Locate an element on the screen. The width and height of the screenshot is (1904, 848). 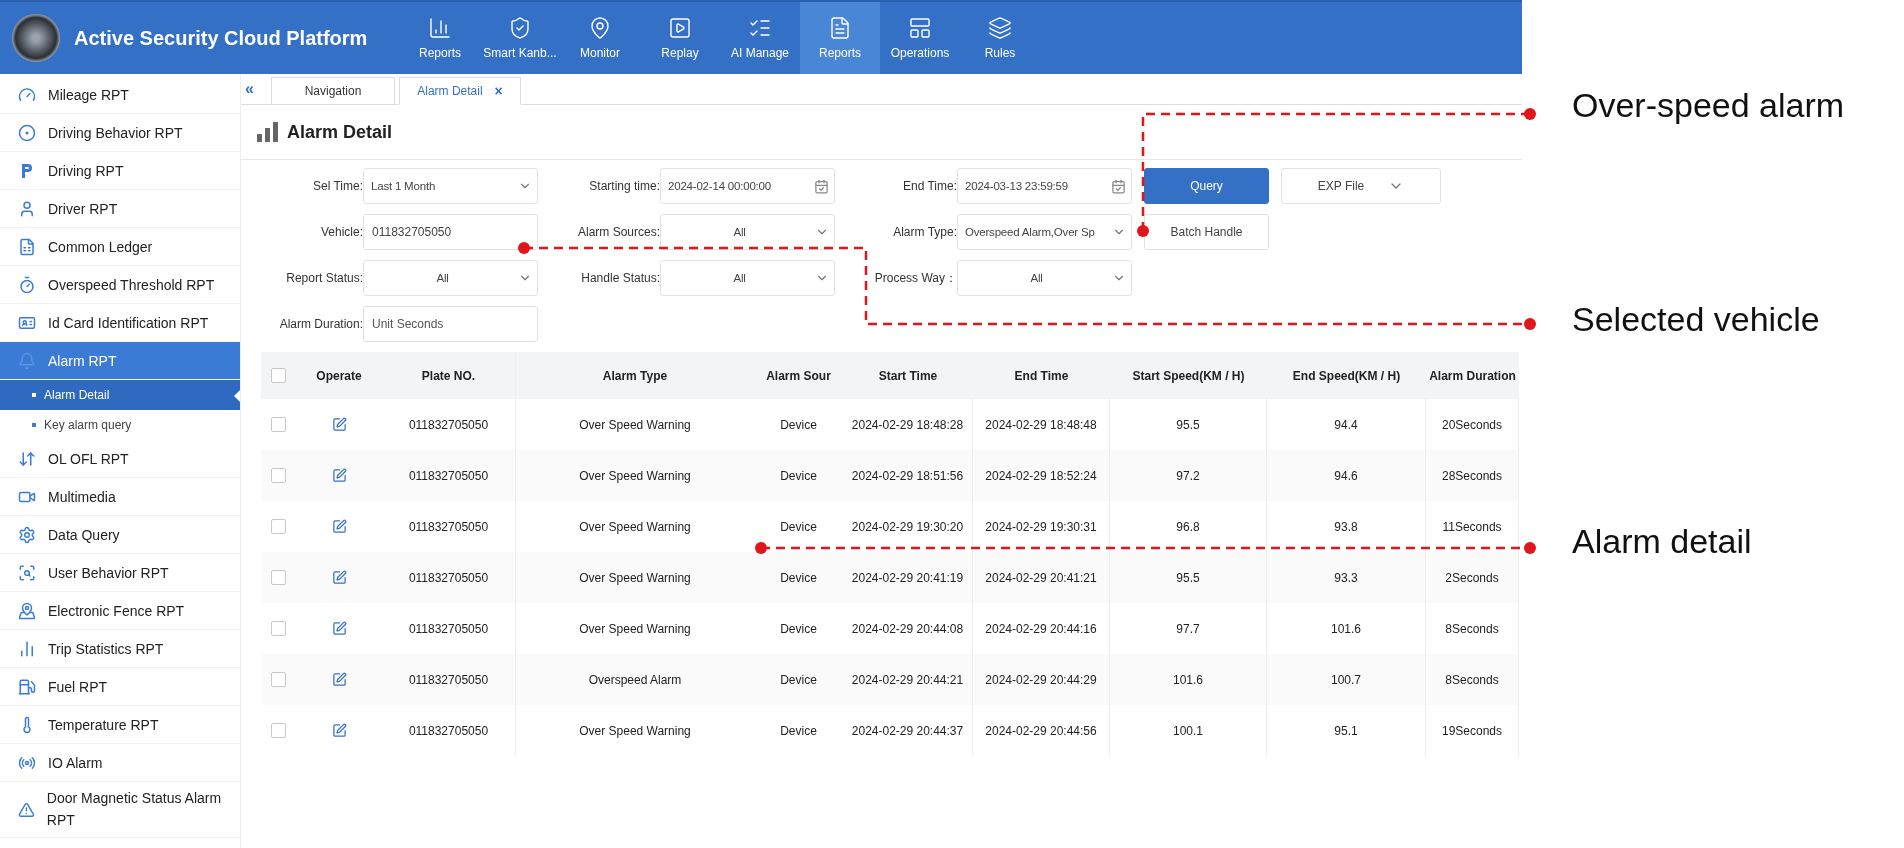
gauge-icon is located at coordinates (27, 94).